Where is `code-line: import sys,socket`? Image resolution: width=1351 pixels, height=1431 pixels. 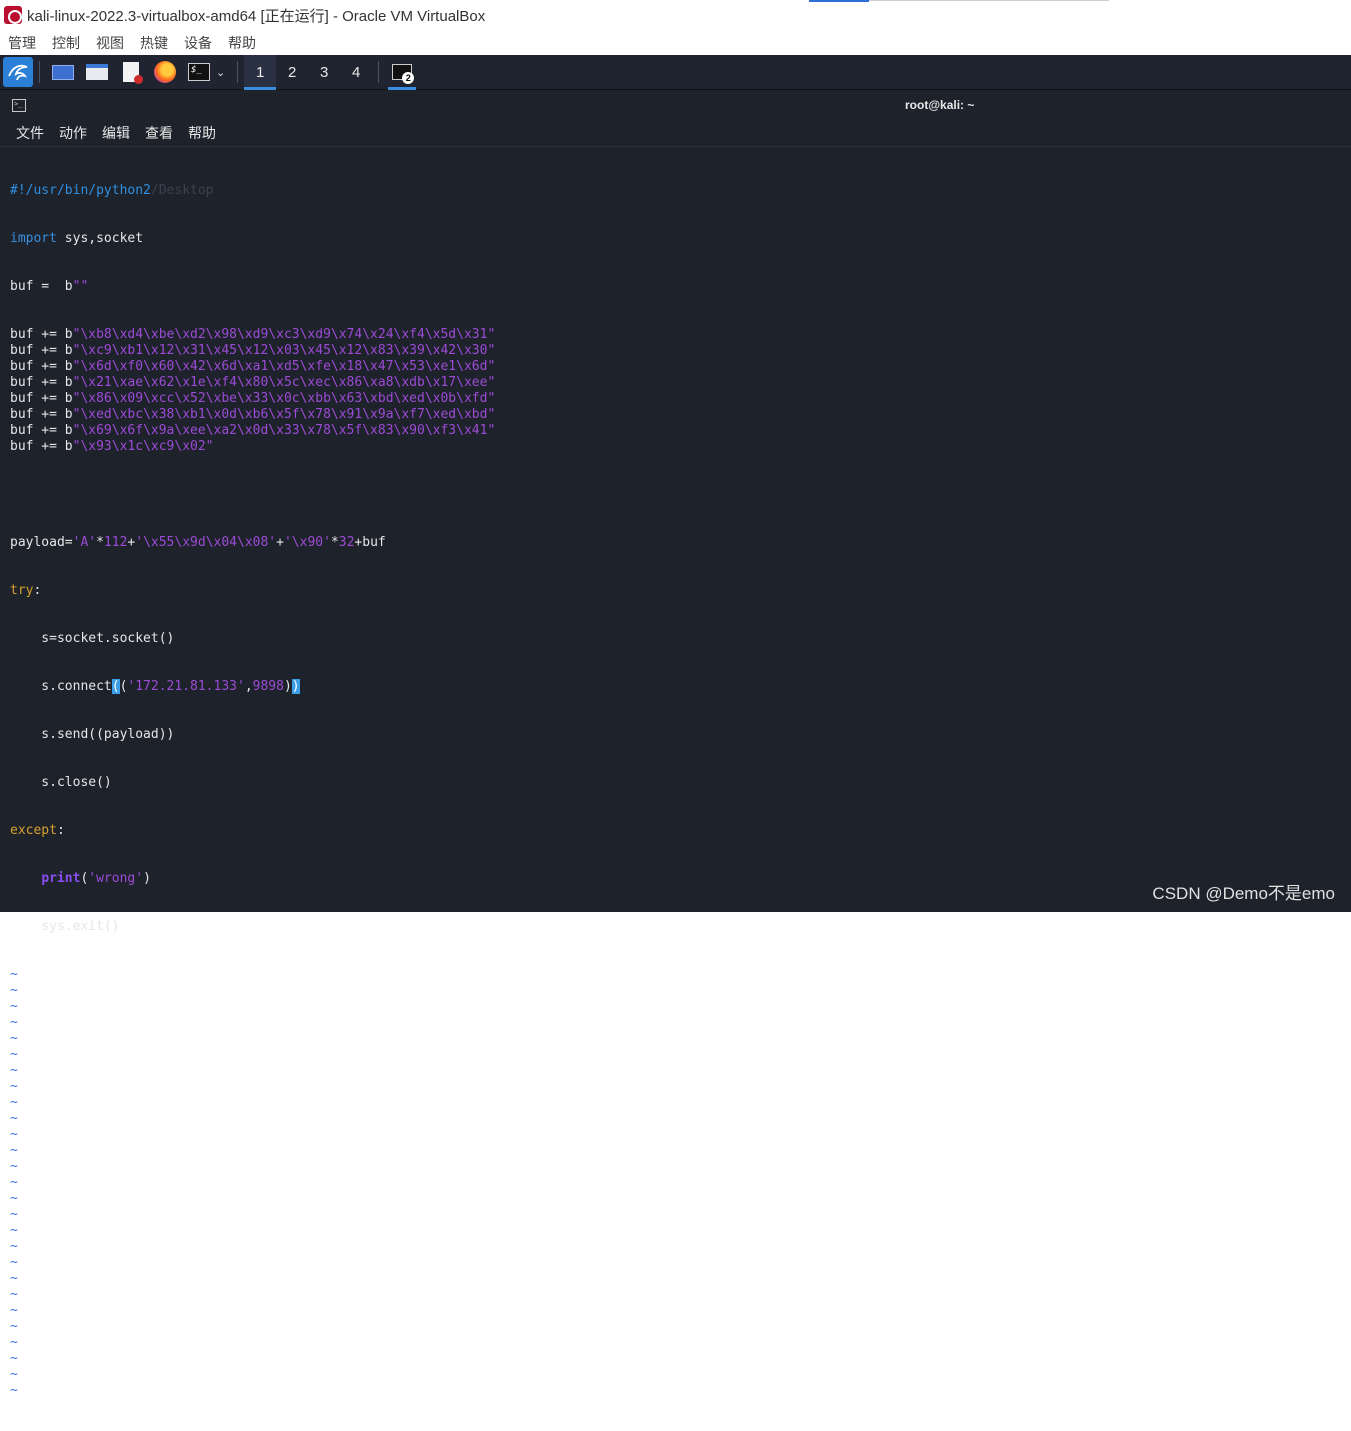 code-line: import sys,socket is located at coordinates (77, 238).